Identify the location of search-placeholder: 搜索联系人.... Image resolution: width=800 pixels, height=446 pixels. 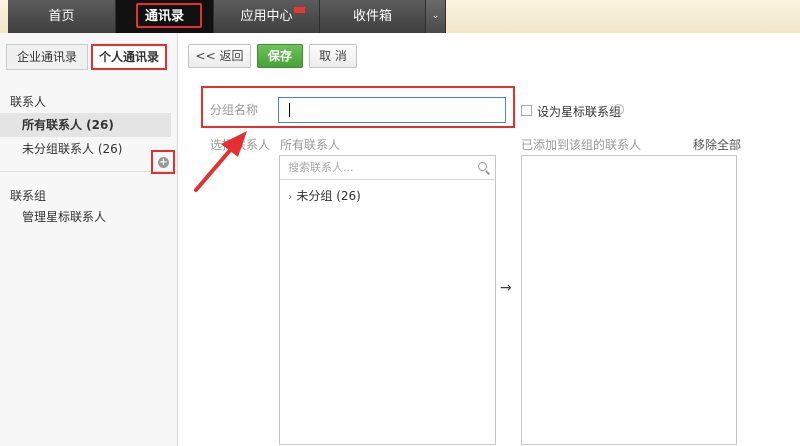
(321, 167).